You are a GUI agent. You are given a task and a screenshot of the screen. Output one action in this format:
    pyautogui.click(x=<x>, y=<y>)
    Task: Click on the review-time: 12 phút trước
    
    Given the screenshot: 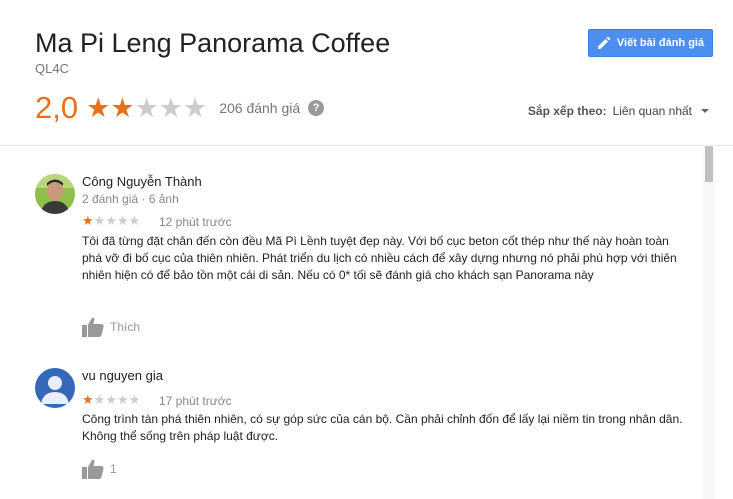 What is the action you would take?
    pyautogui.click(x=195, y=222)
    